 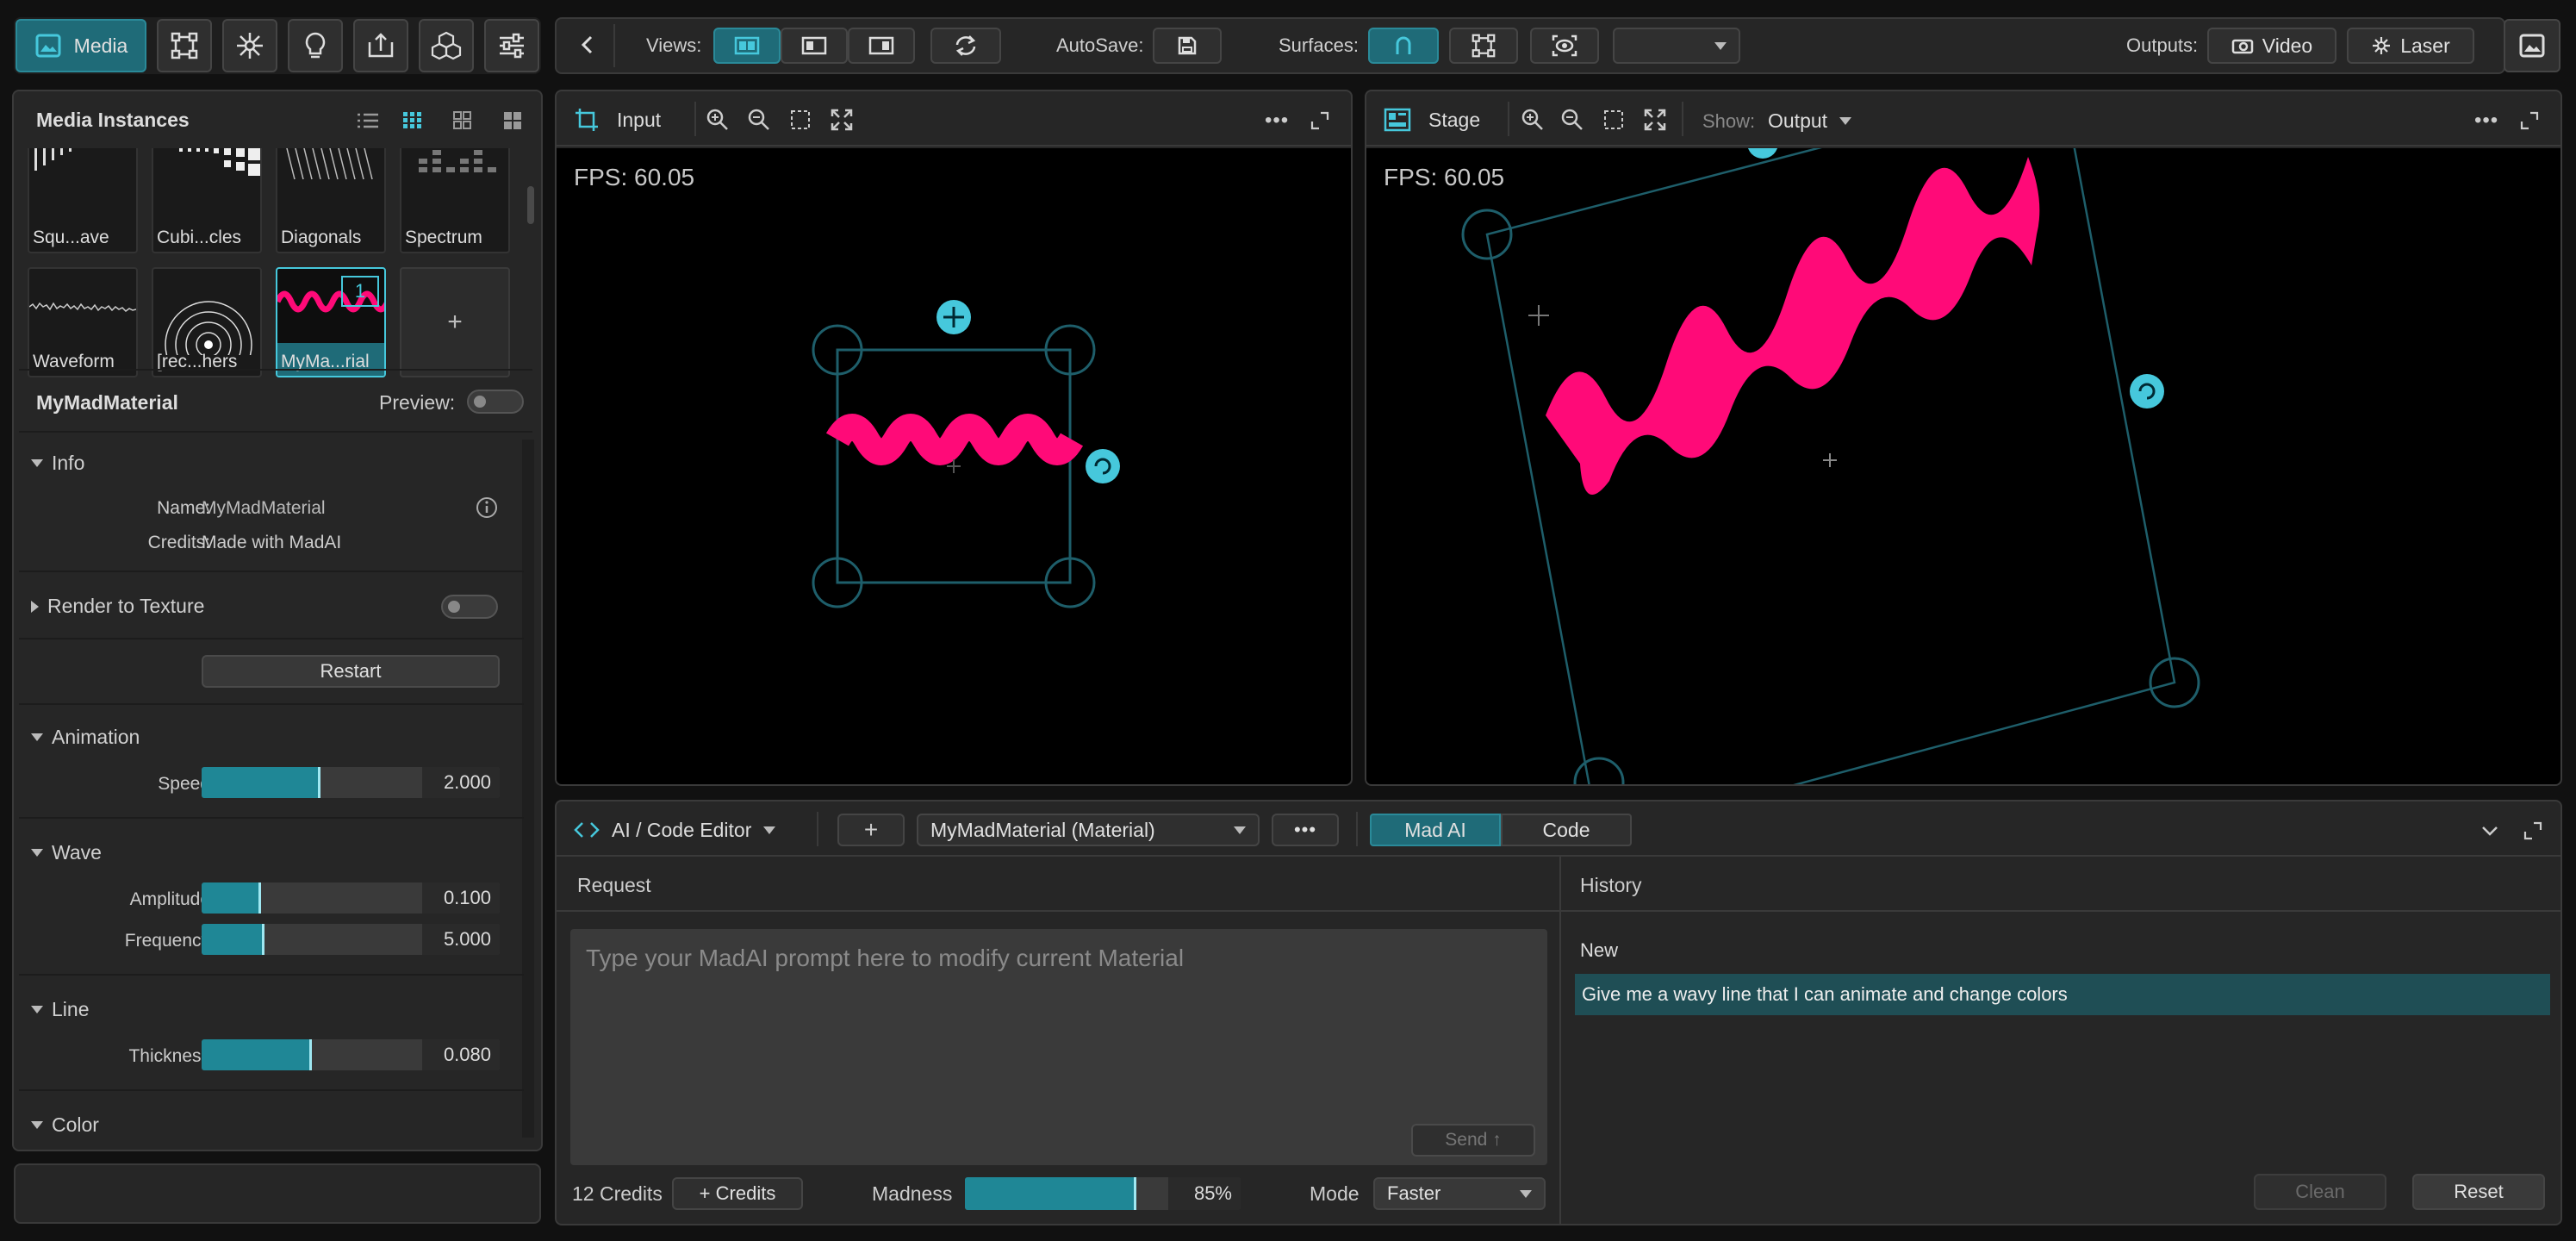 What do you see at coordinates (81, 45) in the screenshot?
I see `media-button: Media` at bounding box center [81, 45].